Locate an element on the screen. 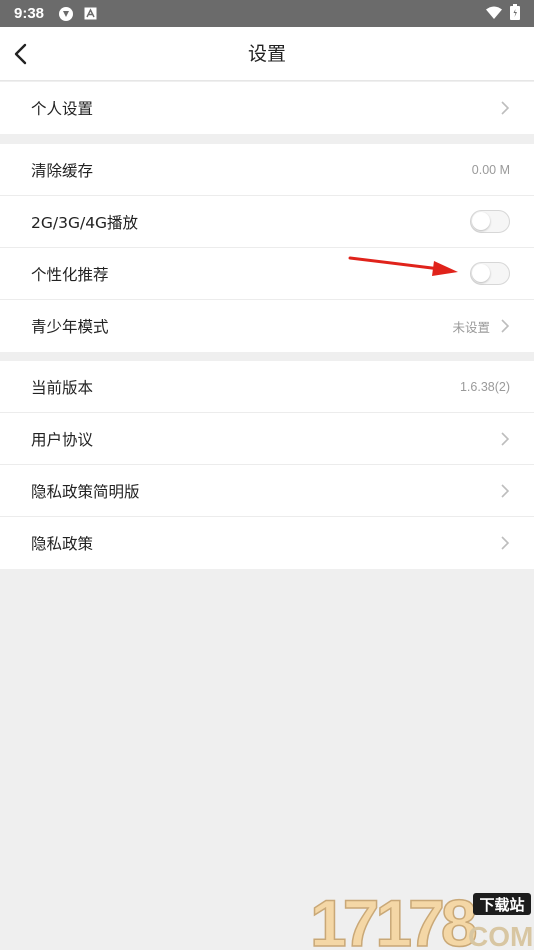 This screenshot has height=950, width=534. row-clear-cache: 清除缓存 0.00 M is located at coordinates (267, 170).